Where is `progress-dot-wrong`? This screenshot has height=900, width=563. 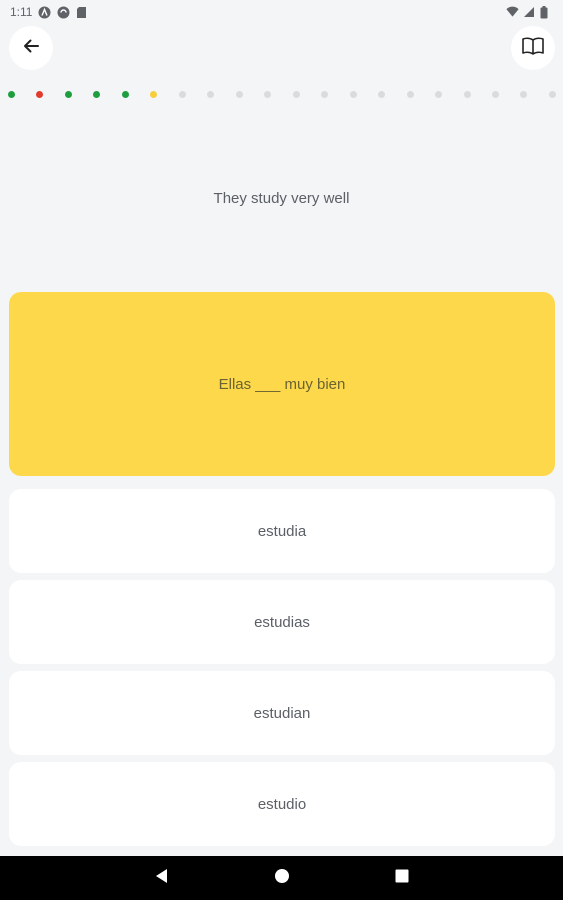
progress-dot-wrong is located at coordinates (40, 94).